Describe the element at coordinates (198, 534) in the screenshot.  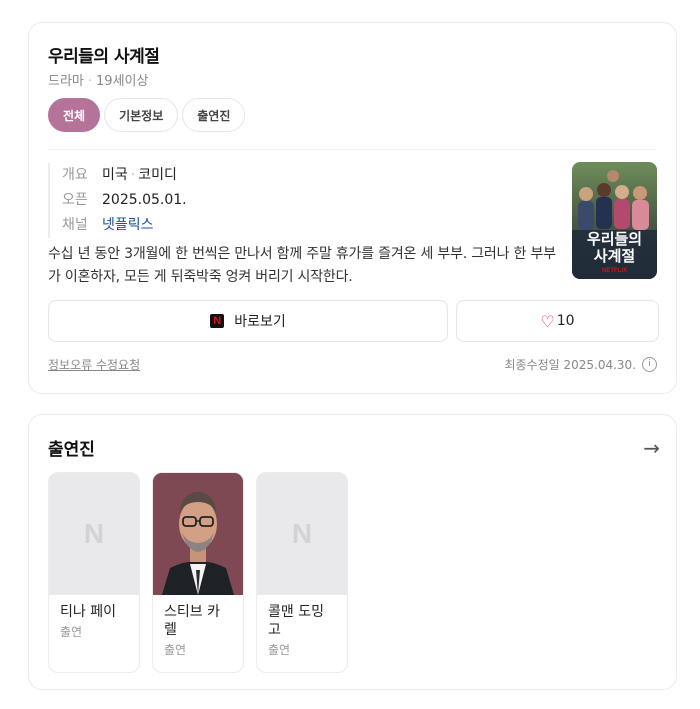
I see `cast-photo` at that location.